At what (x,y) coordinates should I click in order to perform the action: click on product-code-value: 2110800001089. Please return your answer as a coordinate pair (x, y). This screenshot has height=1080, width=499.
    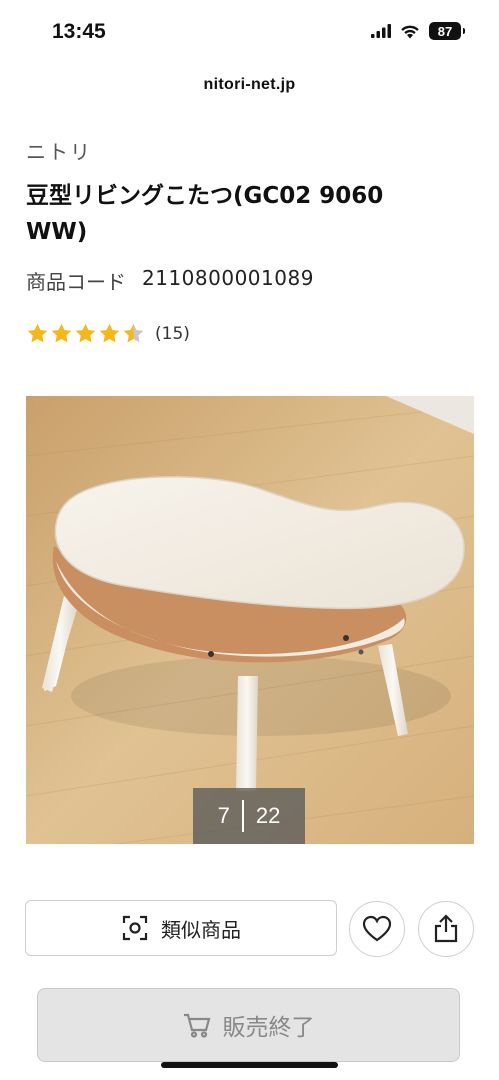
    Looking at the image, I should click on (228, 278).